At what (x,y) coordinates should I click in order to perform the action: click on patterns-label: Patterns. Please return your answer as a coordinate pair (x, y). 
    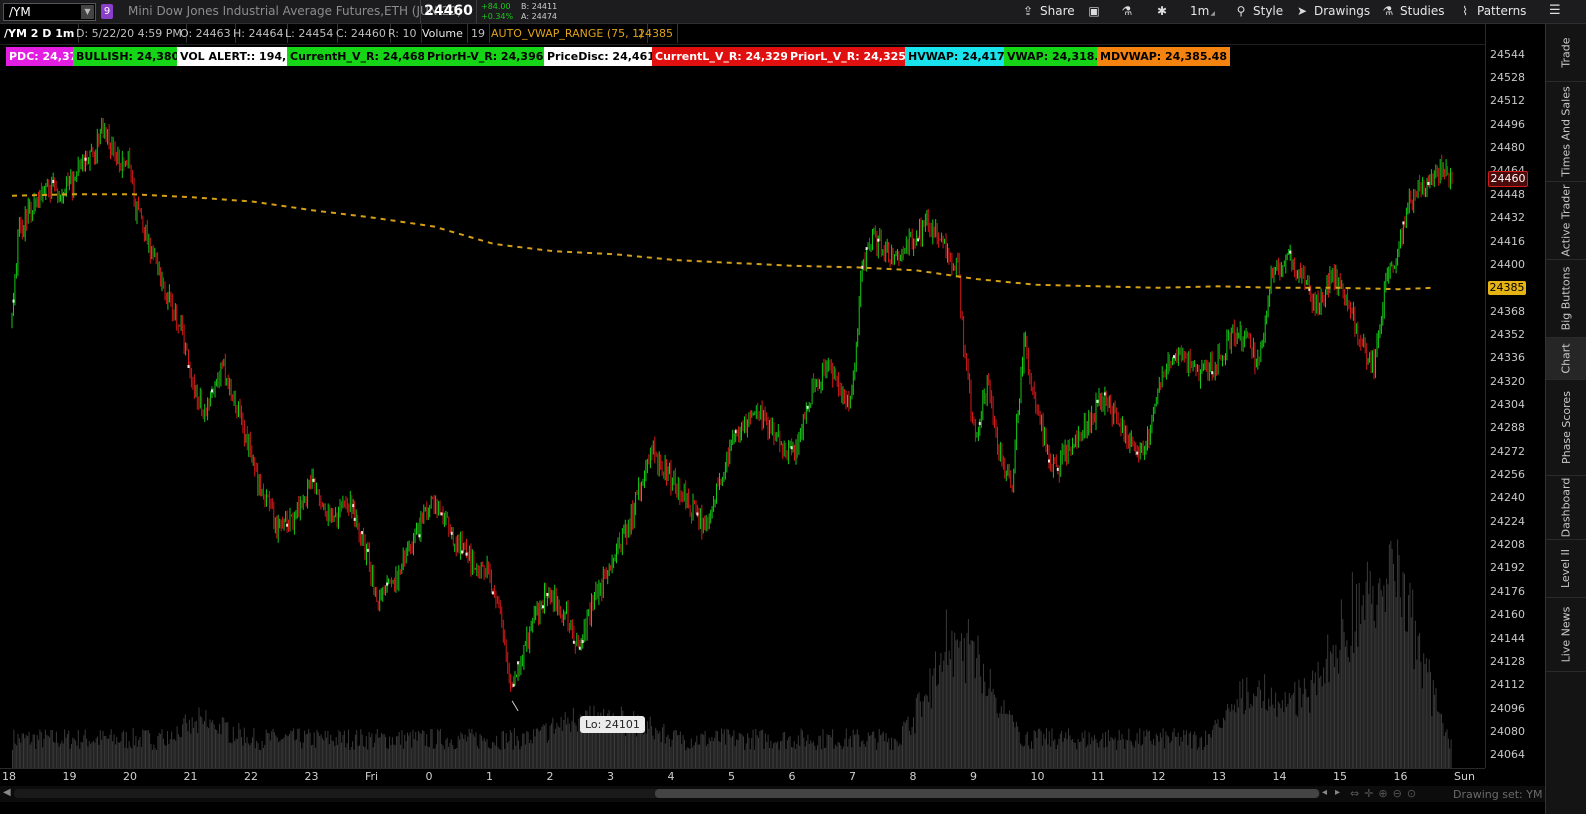
    Looking at the image, I should click on (1502, 11).